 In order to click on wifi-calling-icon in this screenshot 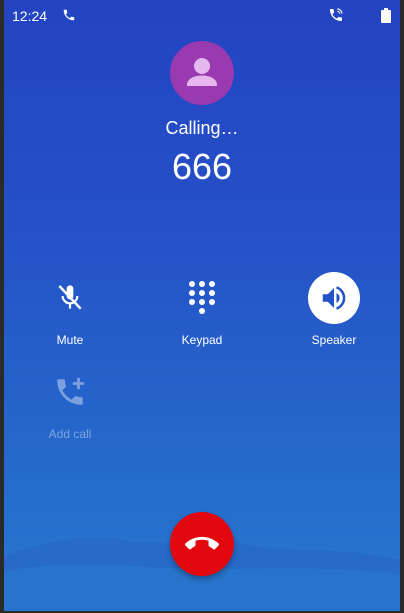, I will do `click(336, 16)`.